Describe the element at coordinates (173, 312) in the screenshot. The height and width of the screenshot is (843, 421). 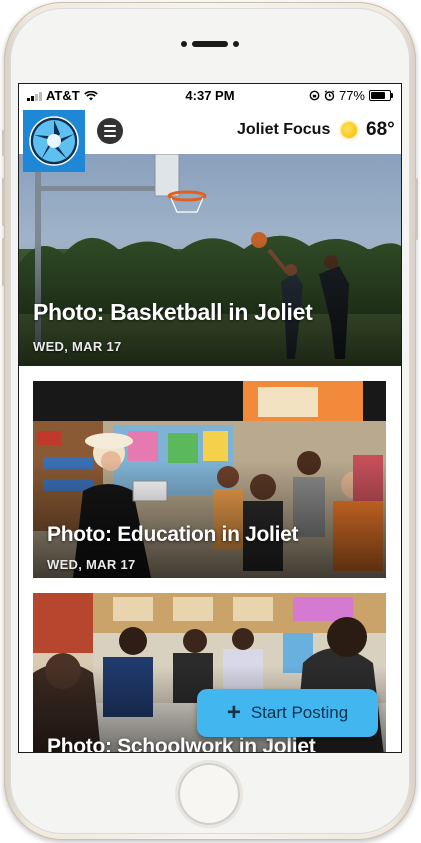
I see `card-title: Photo: Basketball in Joliet` at that location.